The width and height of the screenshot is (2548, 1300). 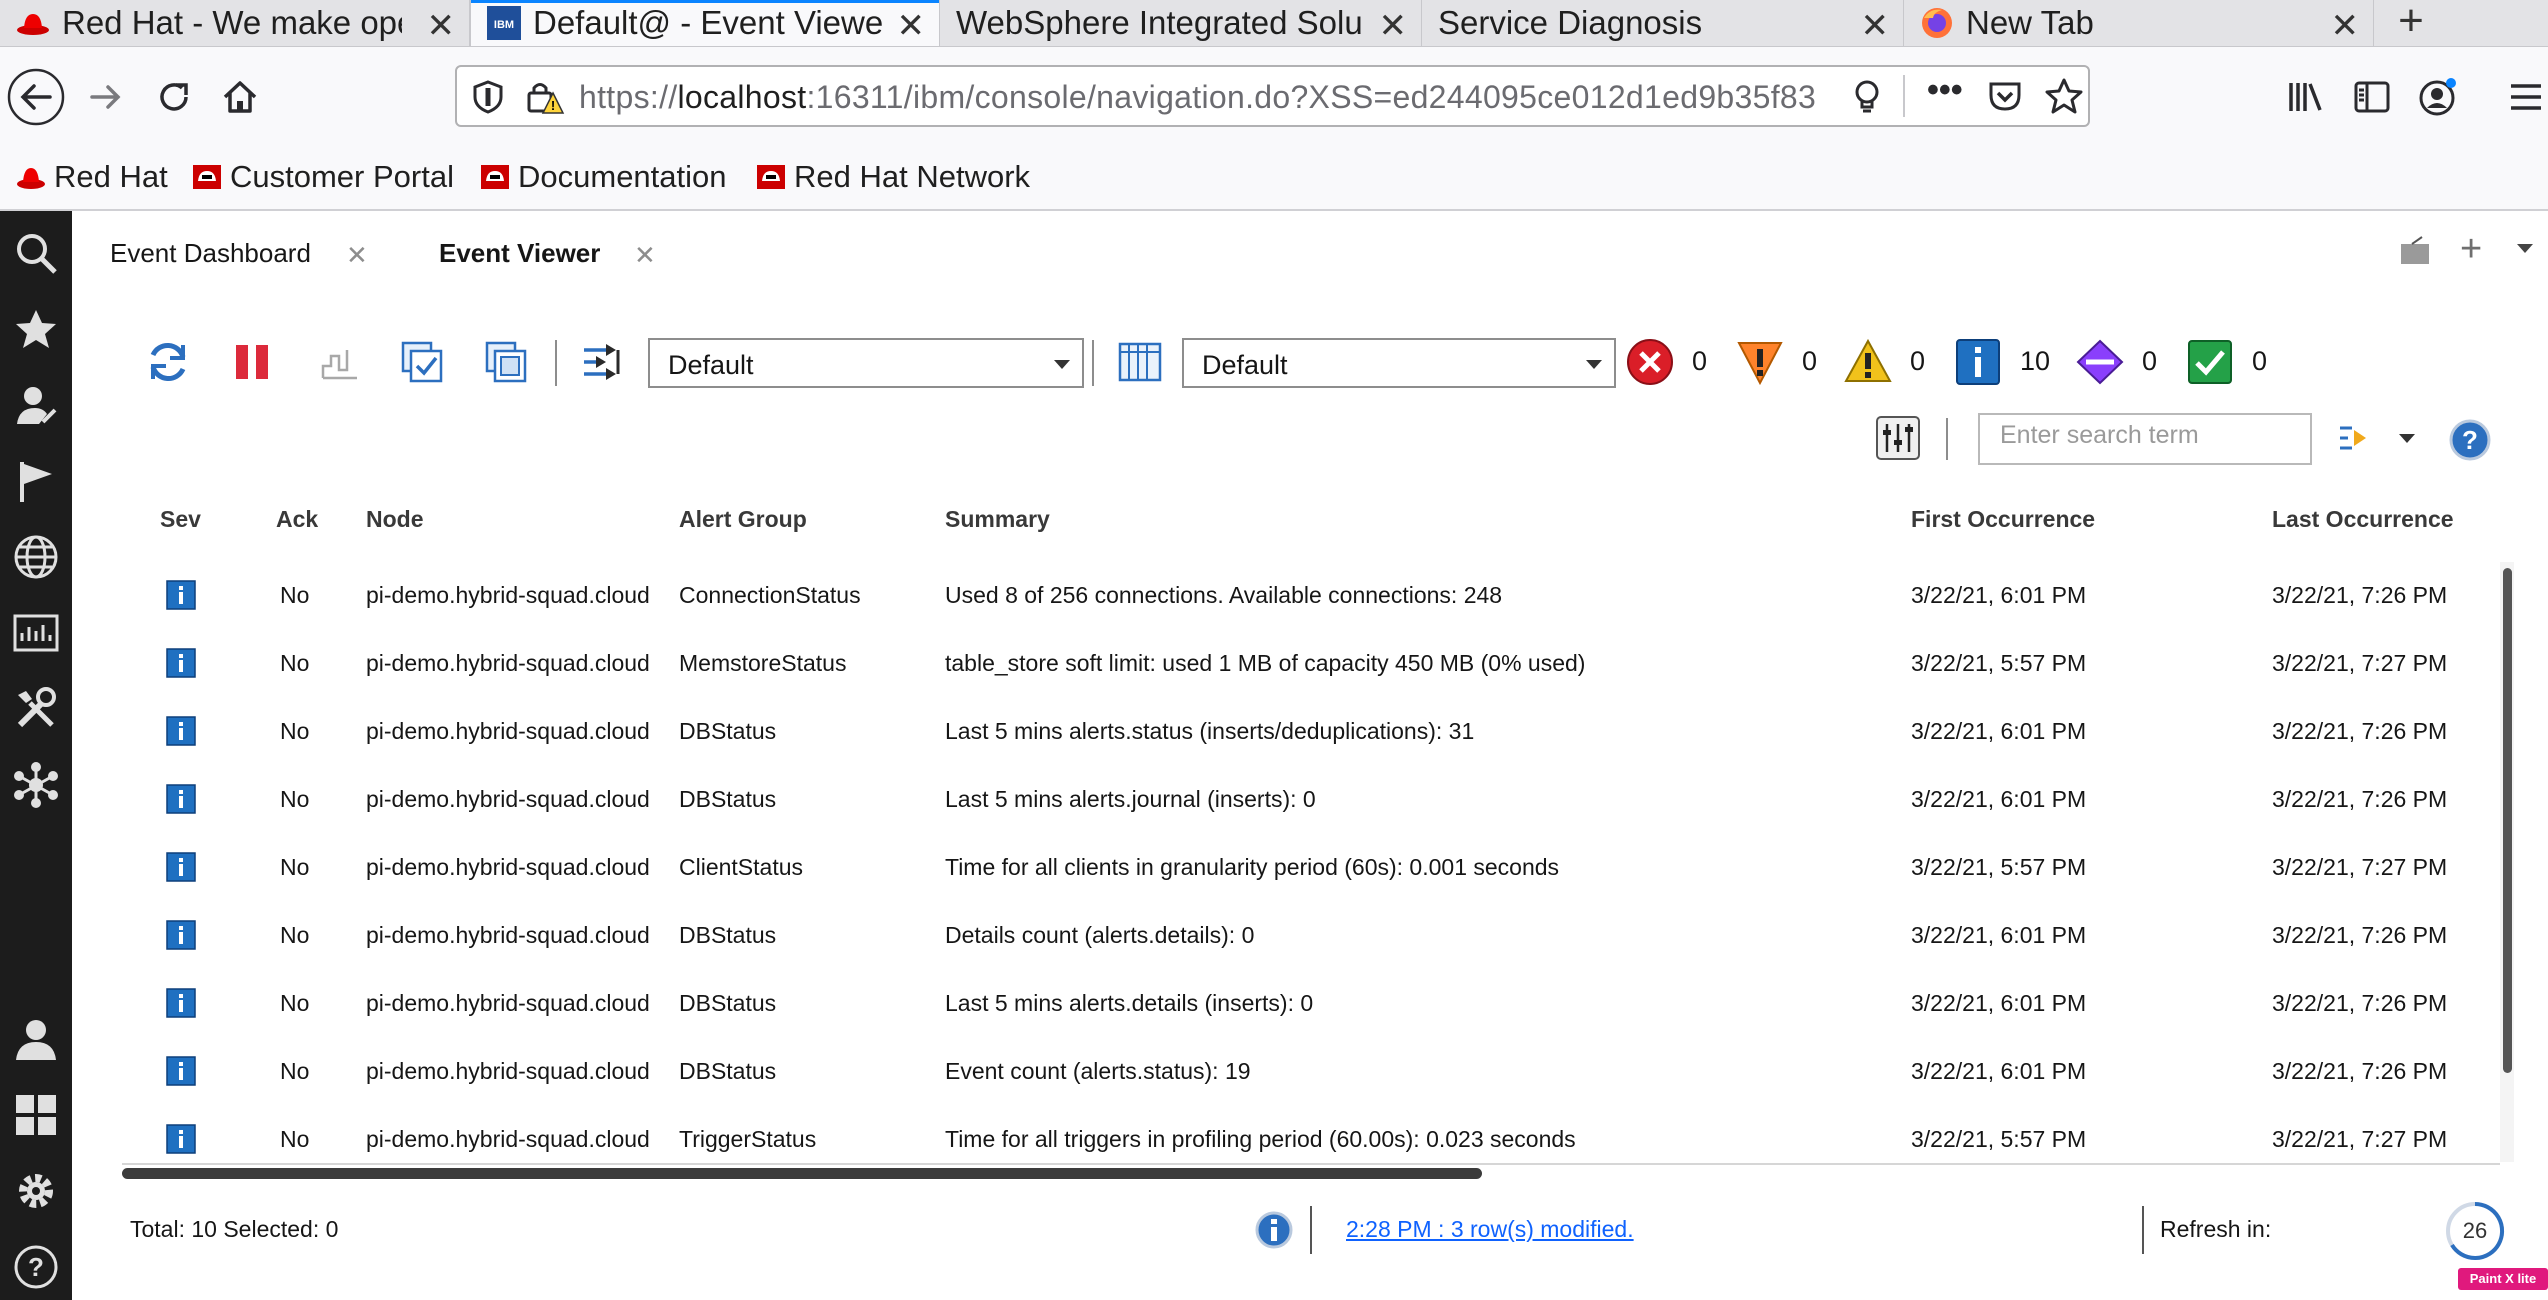 I want to click on filter-select: Default, so click(x=866, y=363).